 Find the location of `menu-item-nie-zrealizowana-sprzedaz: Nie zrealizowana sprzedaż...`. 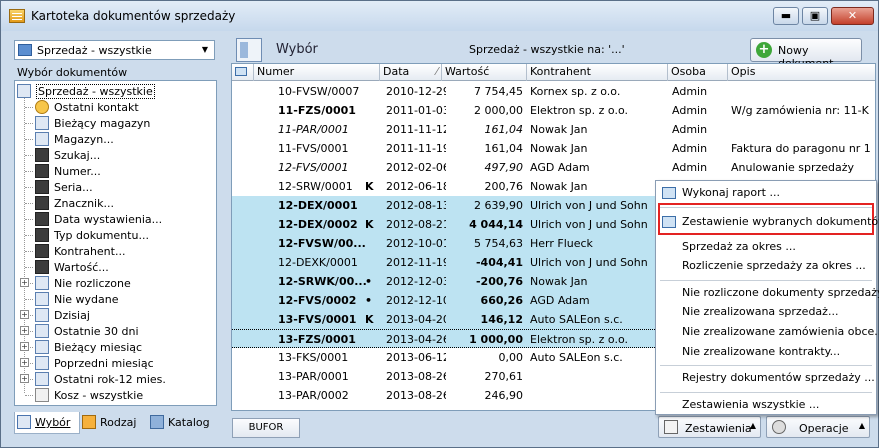

menu-item-nie-zrealizowana-sprzedaz: Nie zrealizowana sprzedaż... is located at coordinates (760, 312).